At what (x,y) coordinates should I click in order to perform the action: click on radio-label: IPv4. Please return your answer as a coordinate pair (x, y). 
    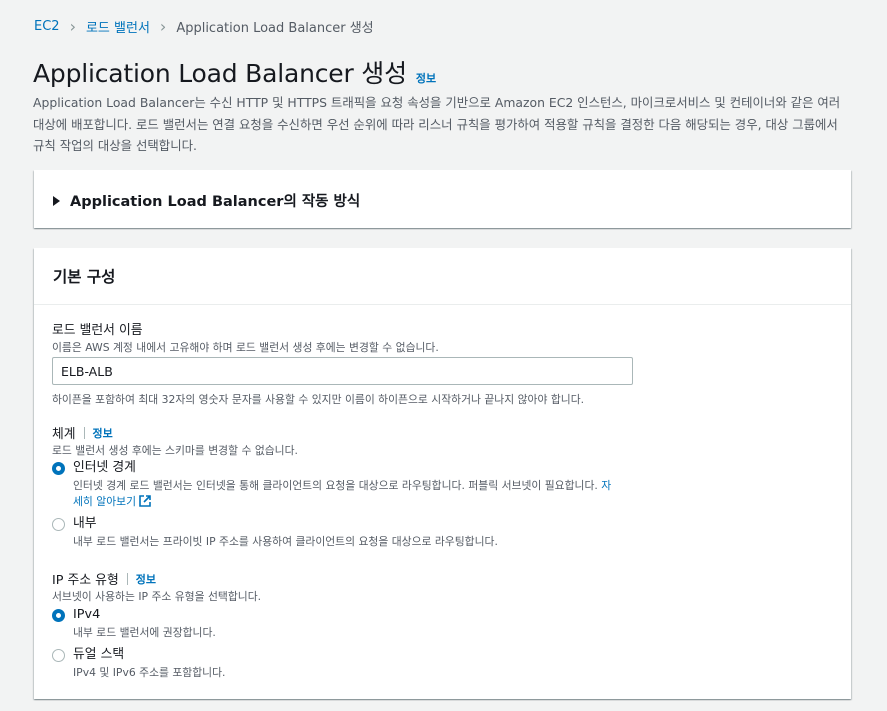
    Looking at the image, I should click on (87, 614).